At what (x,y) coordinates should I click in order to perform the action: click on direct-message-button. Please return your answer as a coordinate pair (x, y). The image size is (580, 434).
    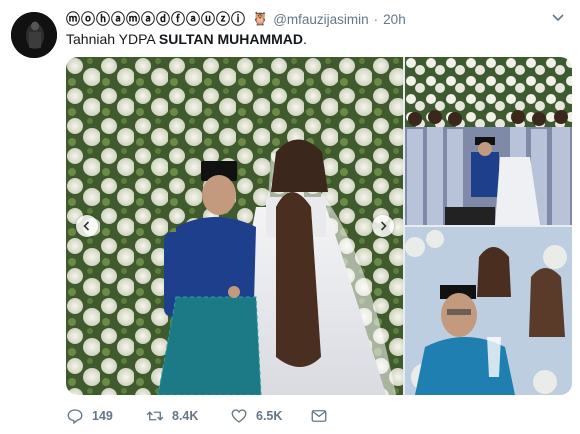
    Looking at the image, I should click on (319, 416).